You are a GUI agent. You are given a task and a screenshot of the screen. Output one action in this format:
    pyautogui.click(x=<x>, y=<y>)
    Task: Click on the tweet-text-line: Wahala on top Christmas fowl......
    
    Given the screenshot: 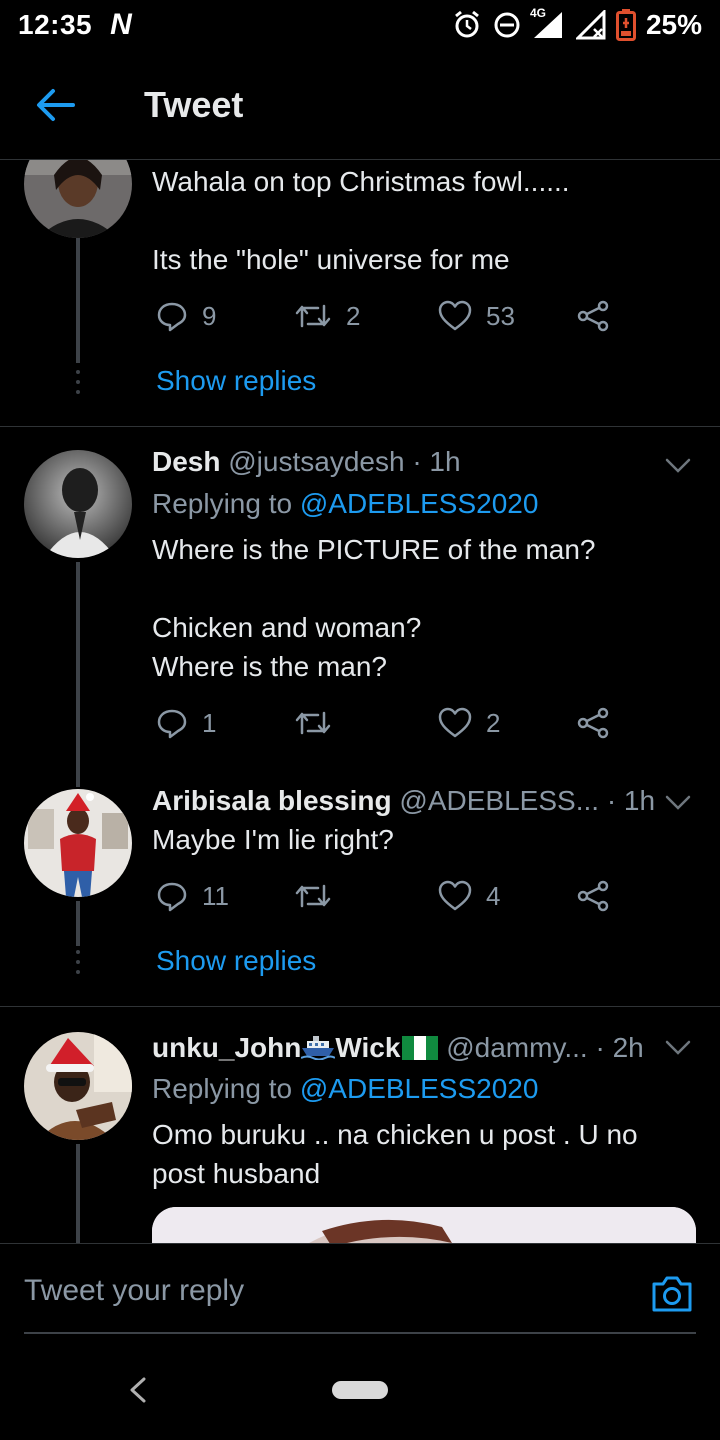 What is the action you would take?
    pyautogui.click(x=361, y=181)
    